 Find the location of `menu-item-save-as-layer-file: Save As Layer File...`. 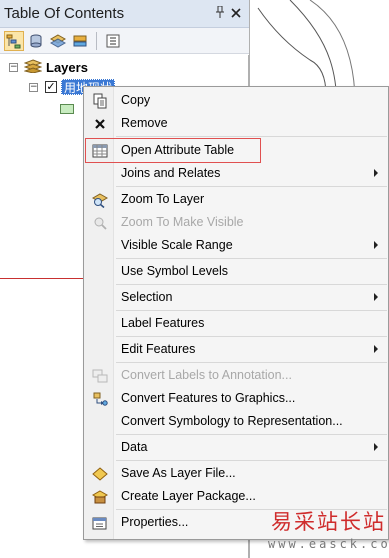

menu-item-save-as-layer-file: Save As Layer File... is located at coordinates (236, 473).